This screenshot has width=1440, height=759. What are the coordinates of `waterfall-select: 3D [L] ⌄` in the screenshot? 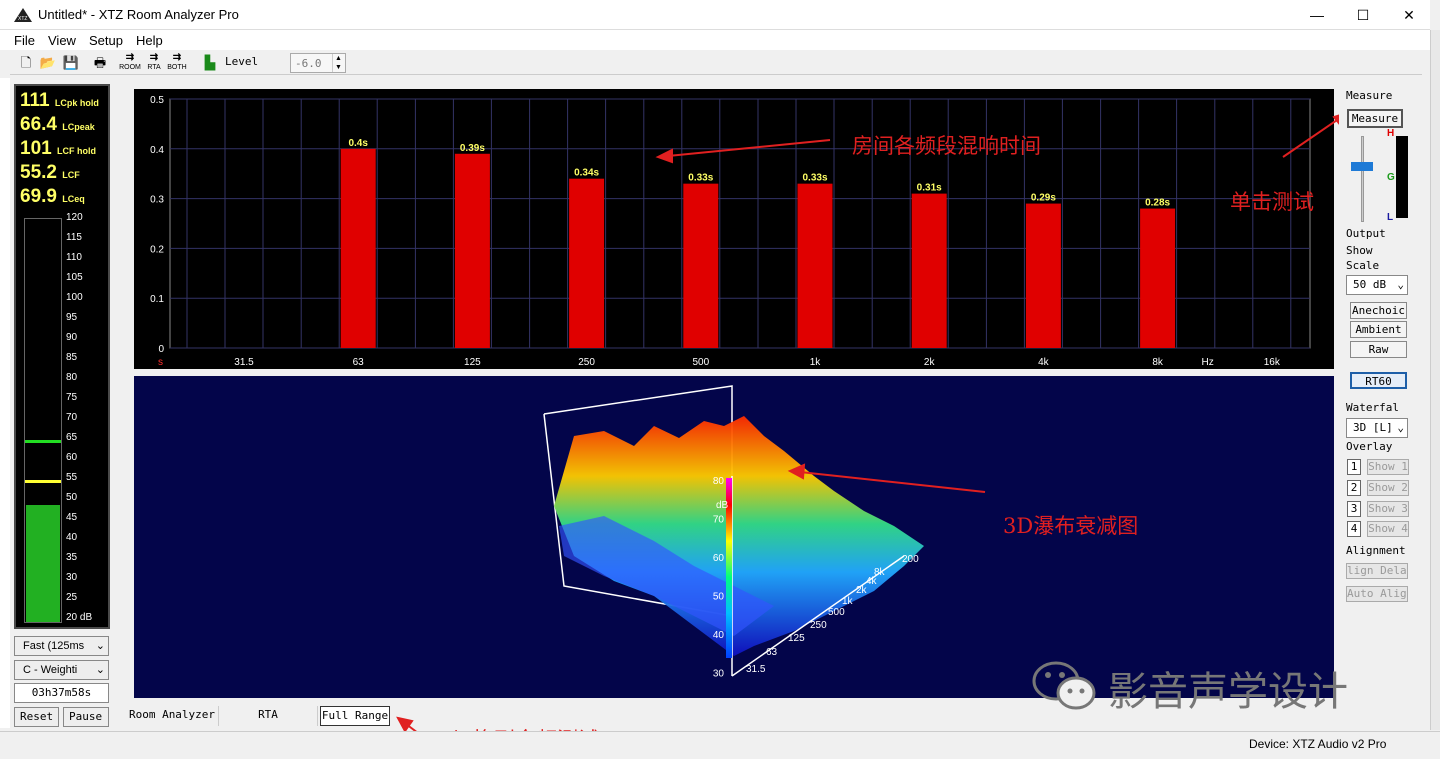 It's located at (1377, 428).